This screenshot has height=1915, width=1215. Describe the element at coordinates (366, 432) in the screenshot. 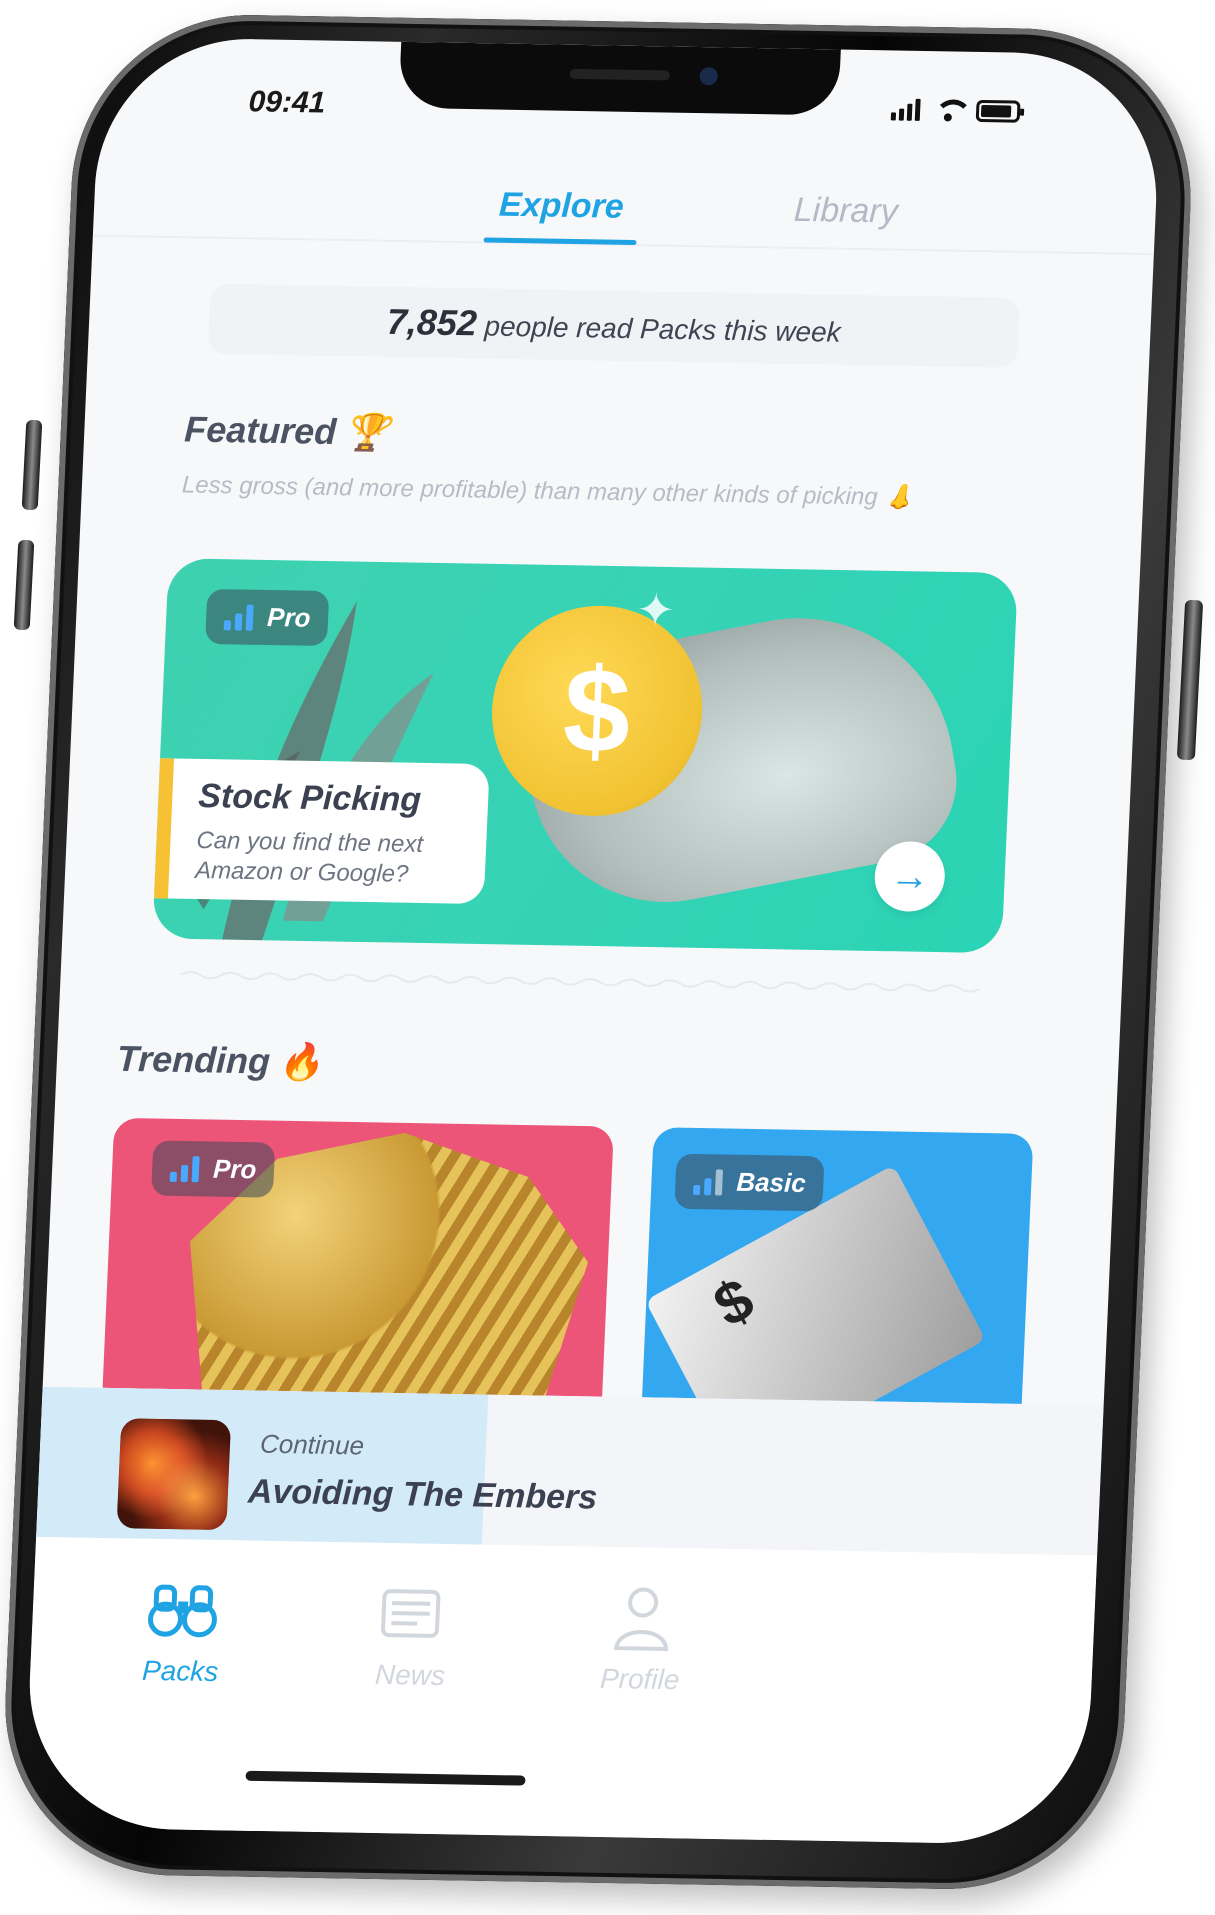

I see `trophy-icon: 🏆` at that location.